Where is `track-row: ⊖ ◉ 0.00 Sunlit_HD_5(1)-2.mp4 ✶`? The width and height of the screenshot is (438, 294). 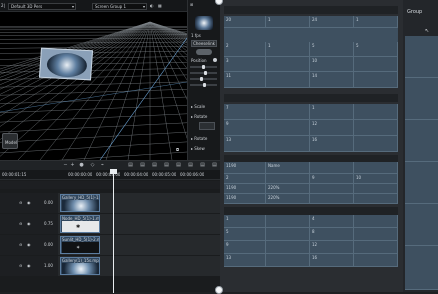 track-row: ⊖ ◉ 0.00 Sunlit_HD_5(1)-2.mp4 ✶ is located at coordinates (110, 245).